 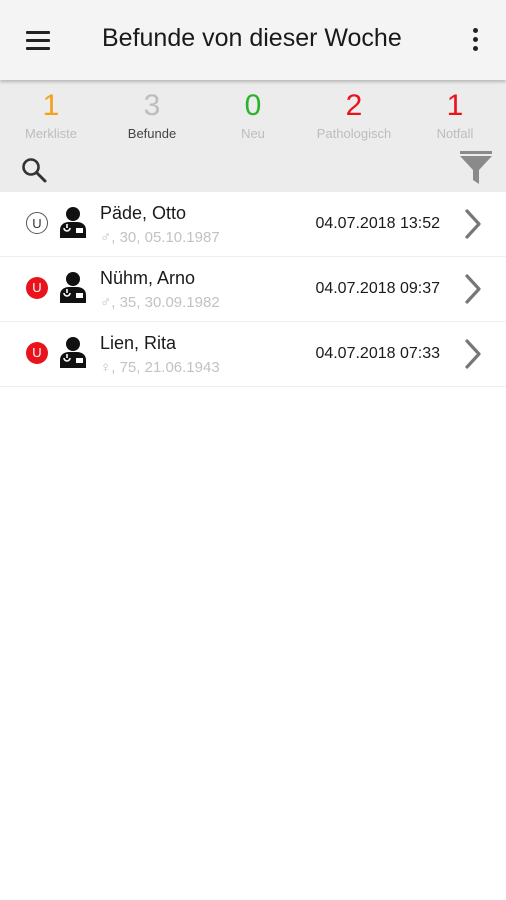 I want to click on patient-name: Lien, Rita, so click(x=138, y=343).